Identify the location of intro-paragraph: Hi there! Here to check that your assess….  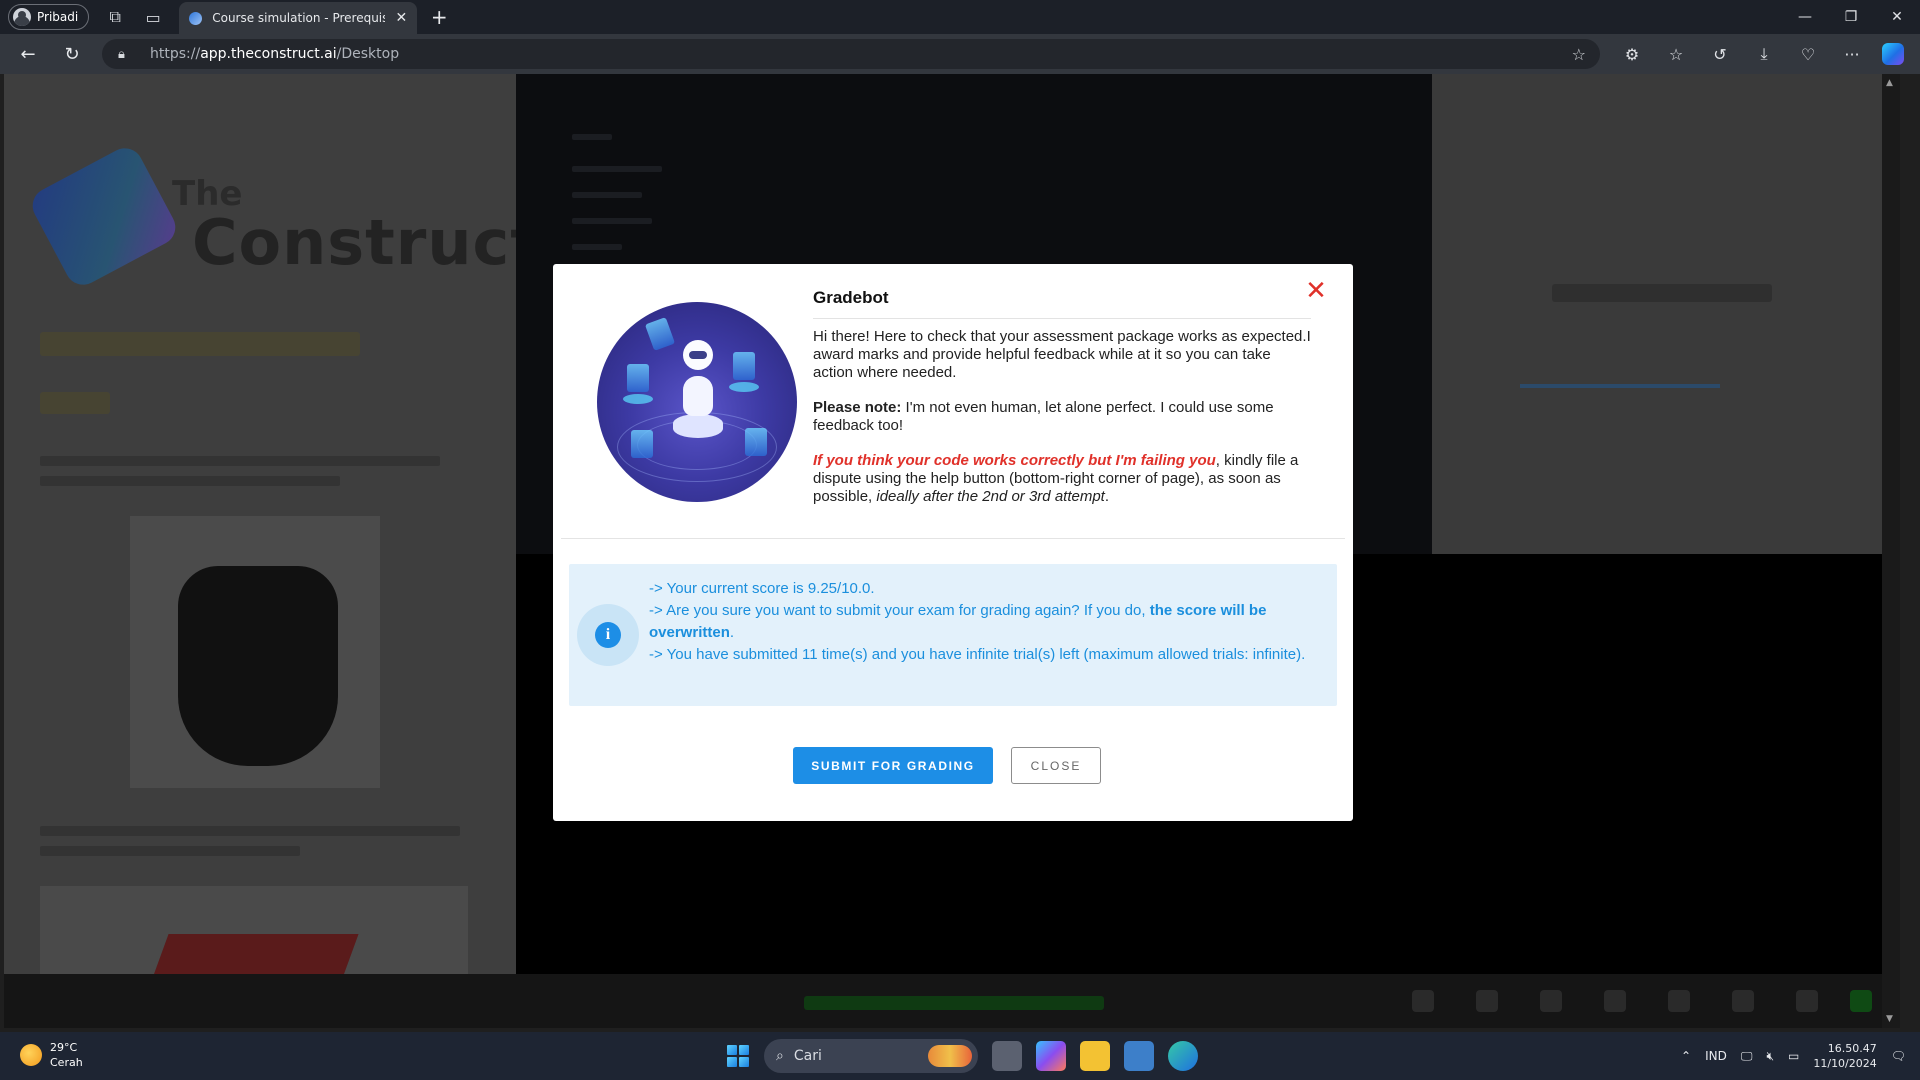
(1062, 354).